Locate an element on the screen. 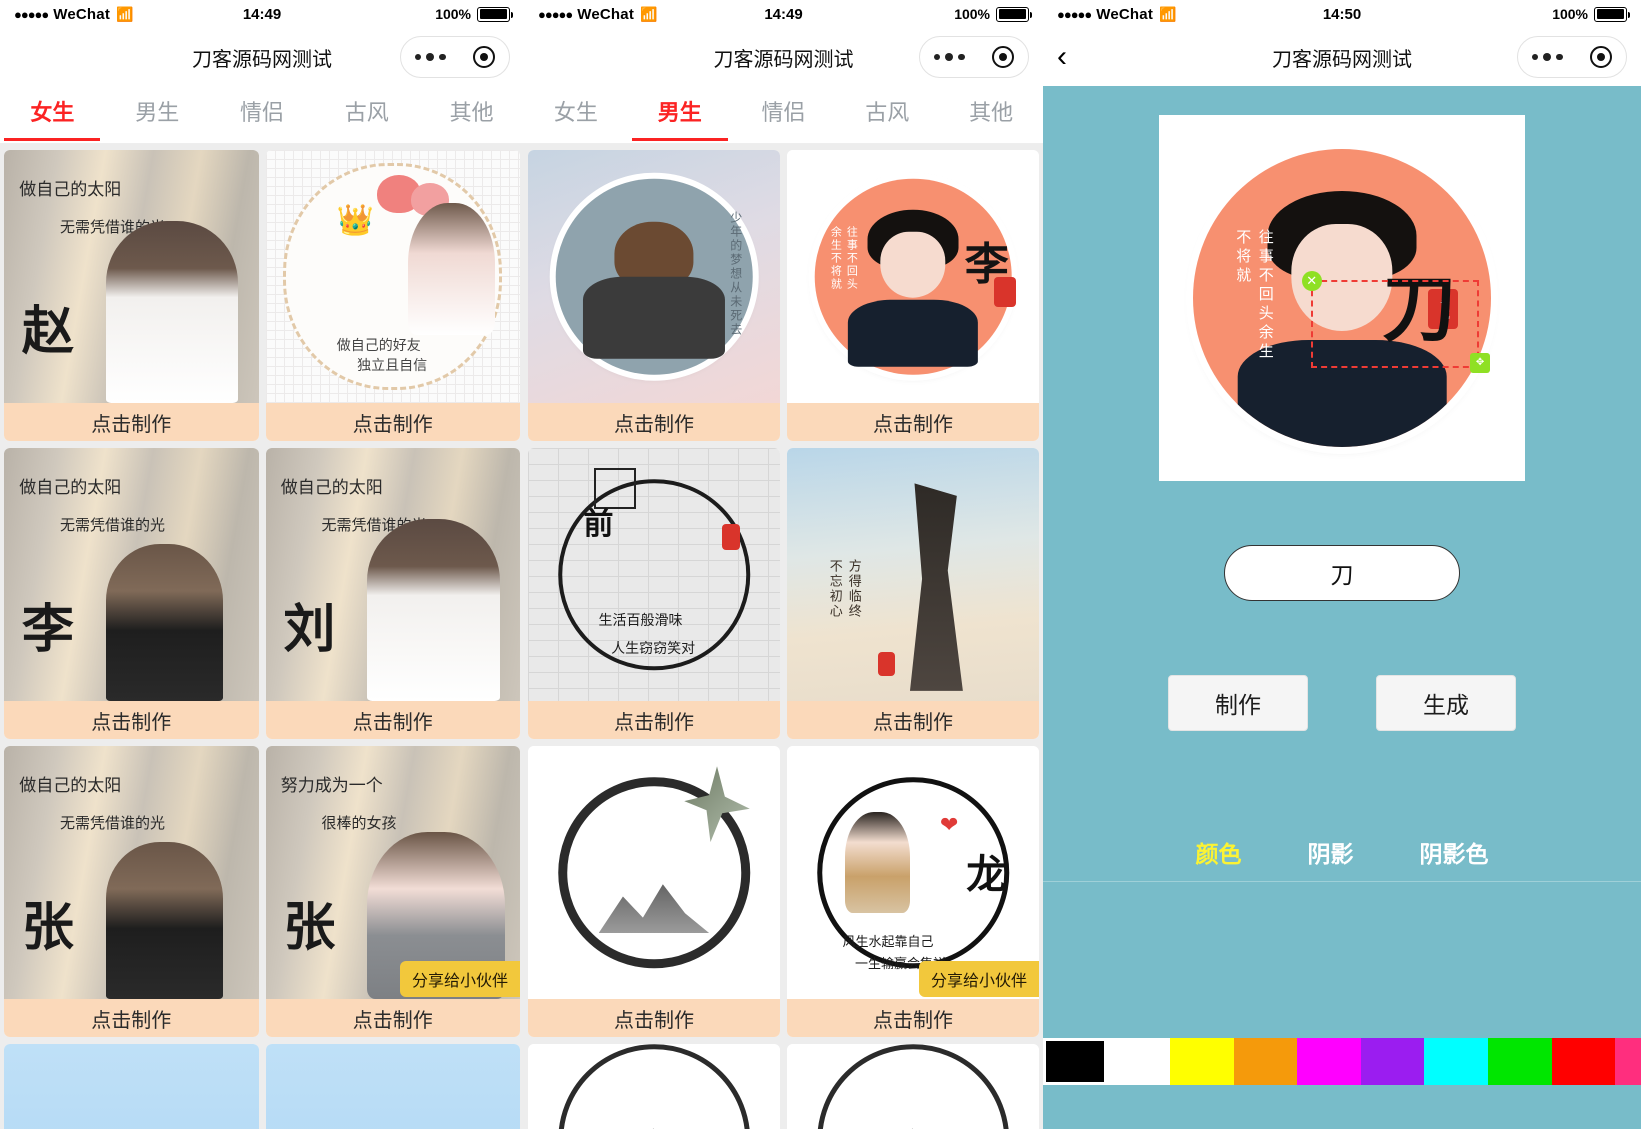 This screenshot has width=1641, height=1129. status-bar-3: ●●●●● WeChat 📶 14:50 100% is located at coordinates (1342, 14).